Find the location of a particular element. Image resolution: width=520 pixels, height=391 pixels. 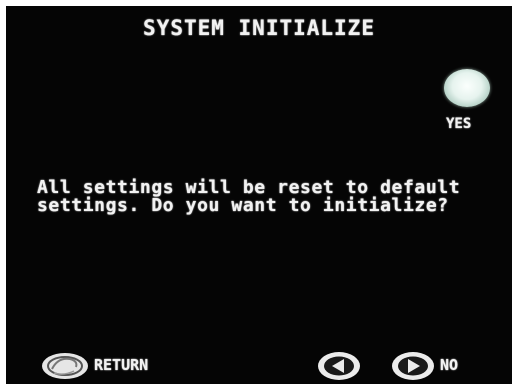

no-label: NO is located at coordinates (449, 365).